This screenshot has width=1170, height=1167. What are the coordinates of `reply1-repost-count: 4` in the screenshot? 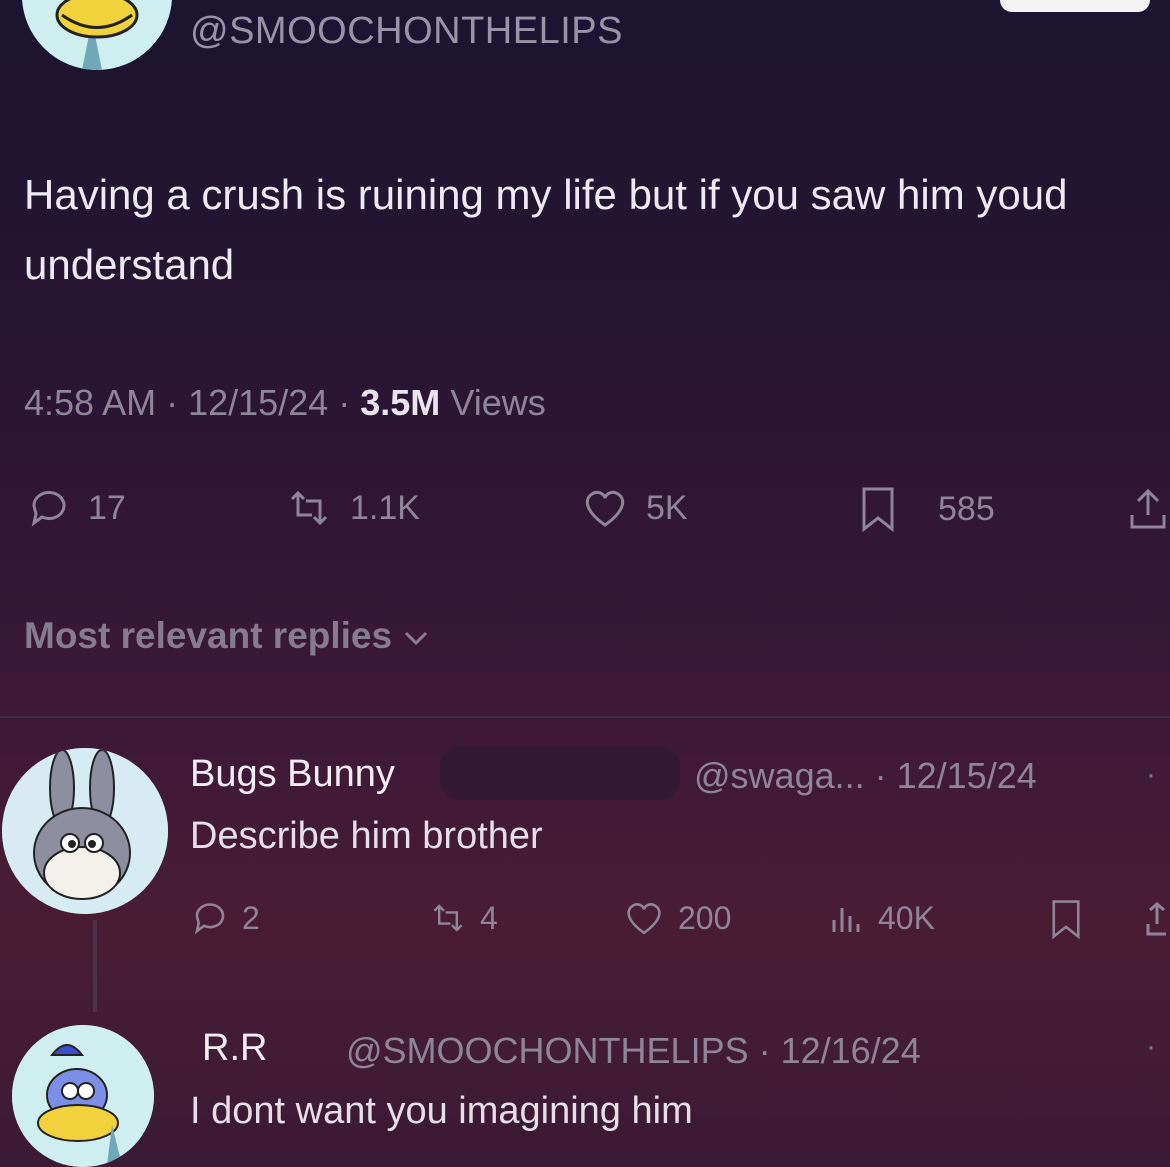 It's located at (489, 917).